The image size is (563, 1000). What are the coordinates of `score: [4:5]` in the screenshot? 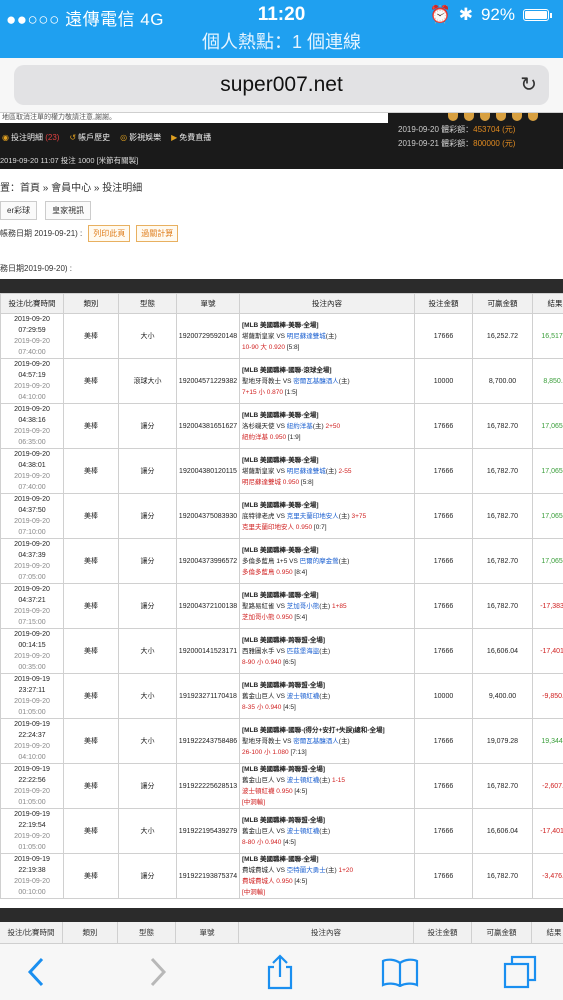 It's located at (301, 881).